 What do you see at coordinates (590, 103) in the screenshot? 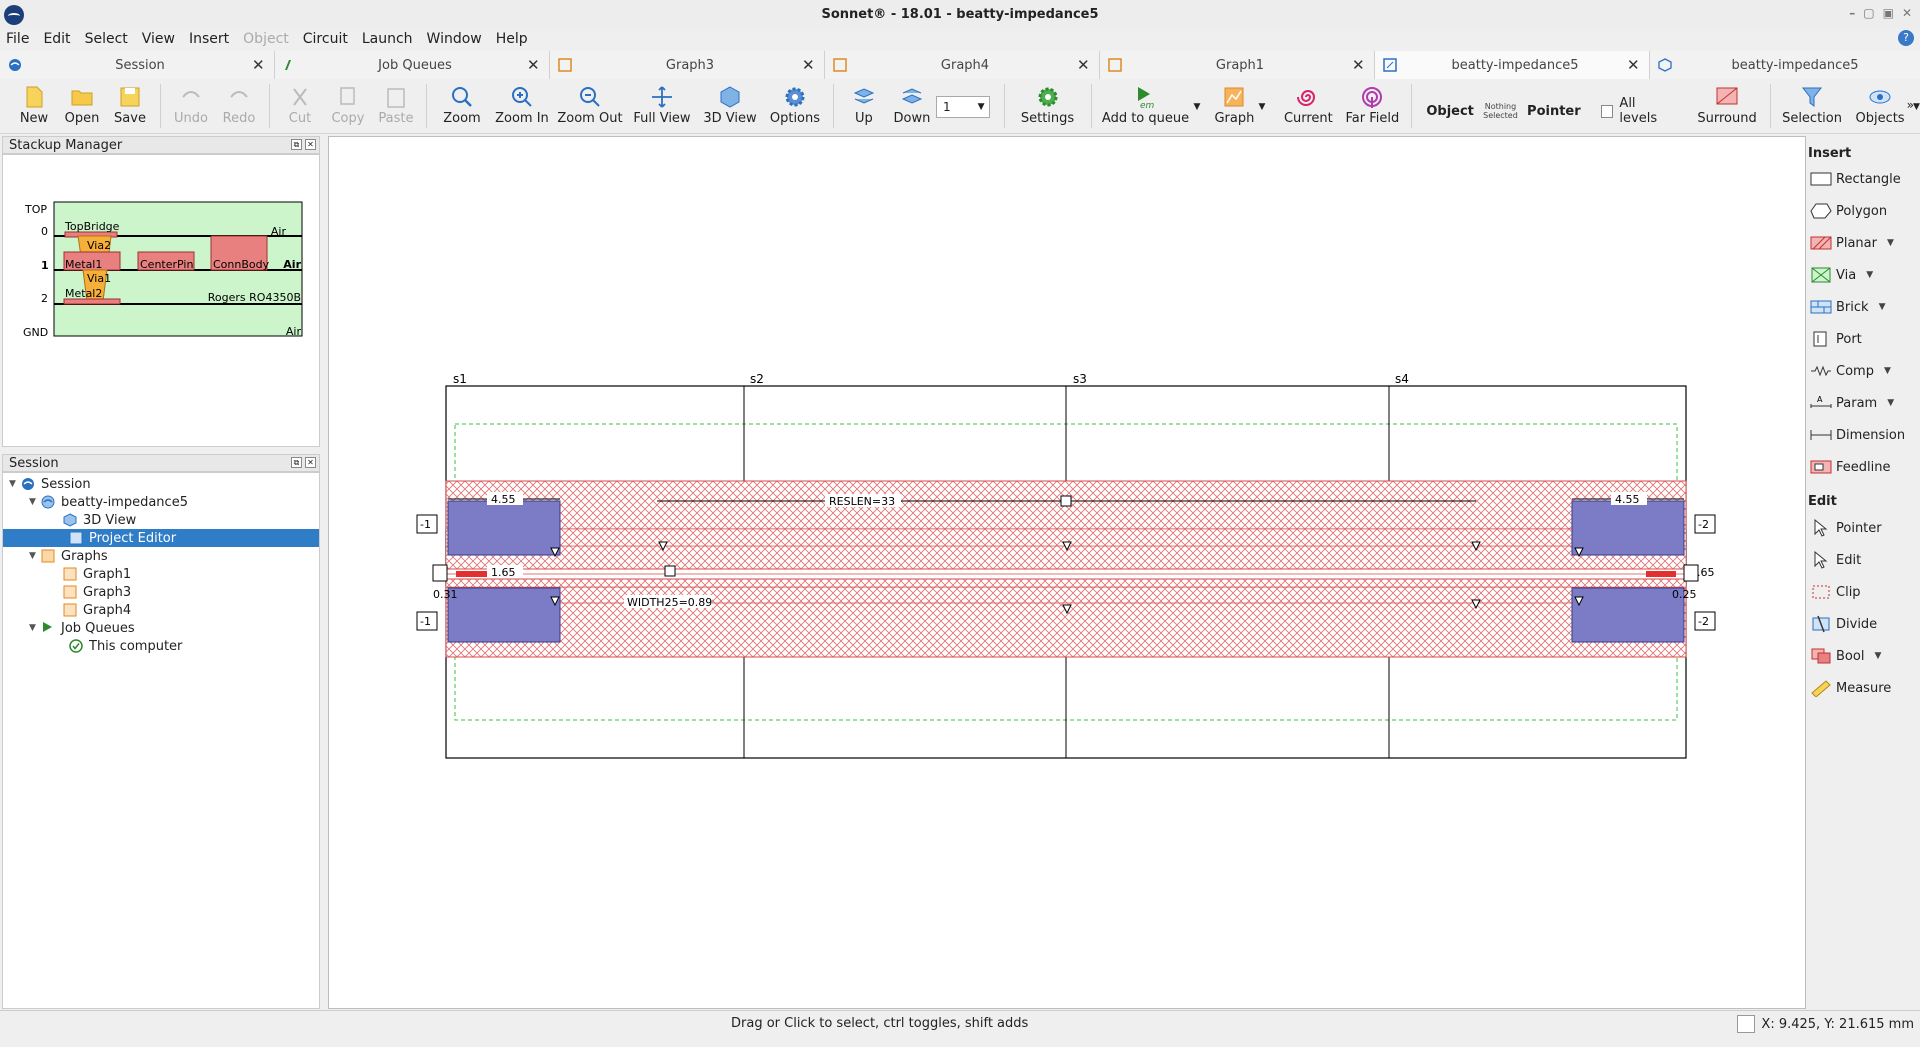
I see `zoom-out-button: Zoom Out` at bounding box center [590, 103].